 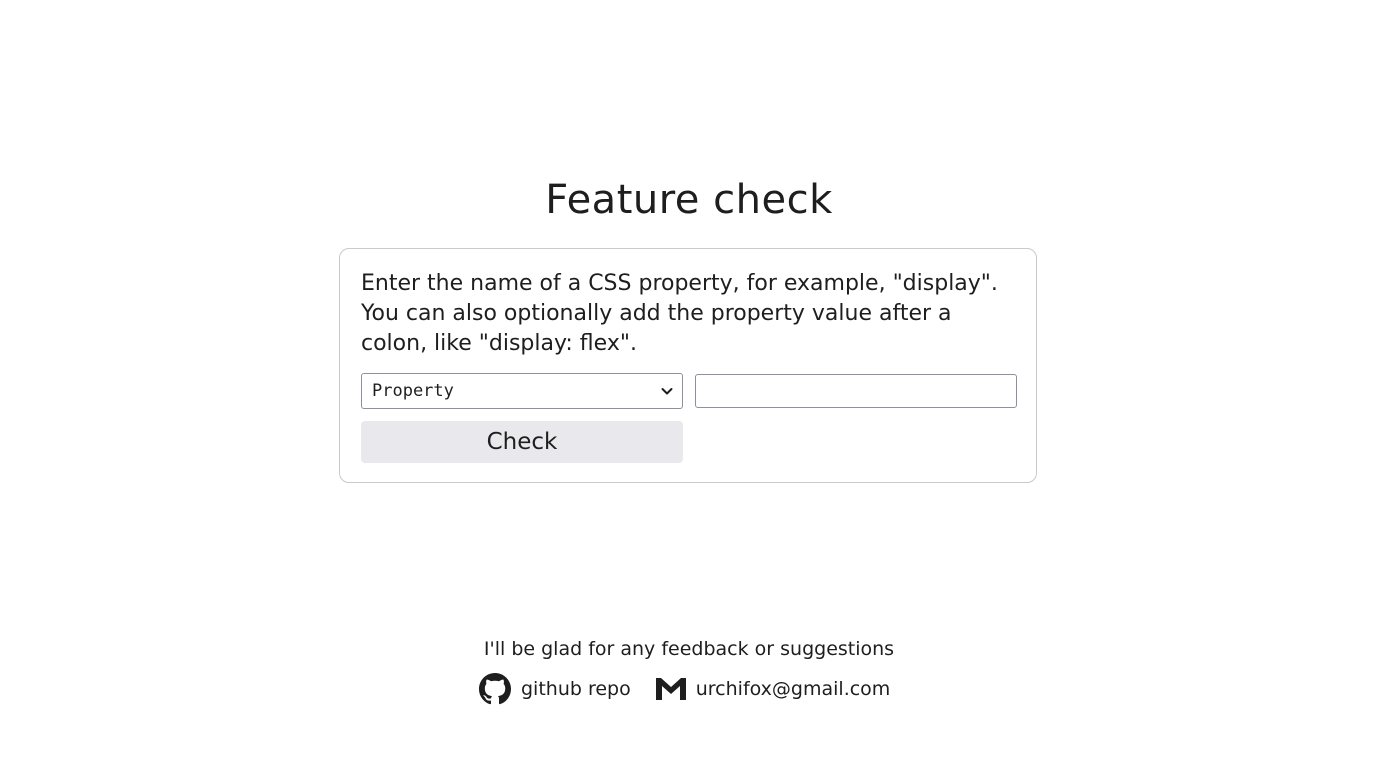 I want to click on github-link-label: github repo, so click(x=576, y=689).